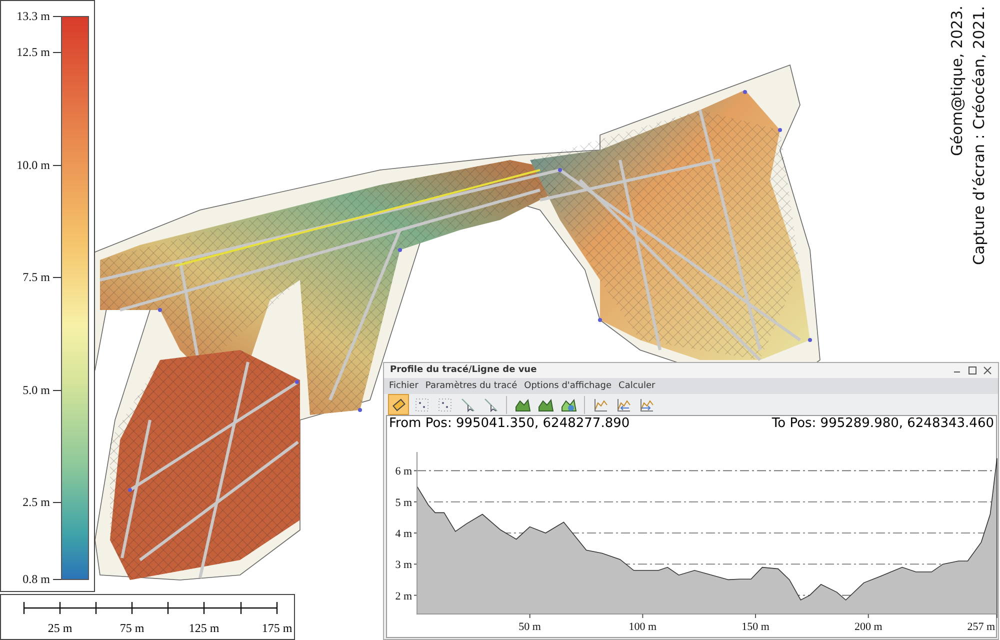  I want to click on menu-item: Paramètres du tracé, so click(471, 385).